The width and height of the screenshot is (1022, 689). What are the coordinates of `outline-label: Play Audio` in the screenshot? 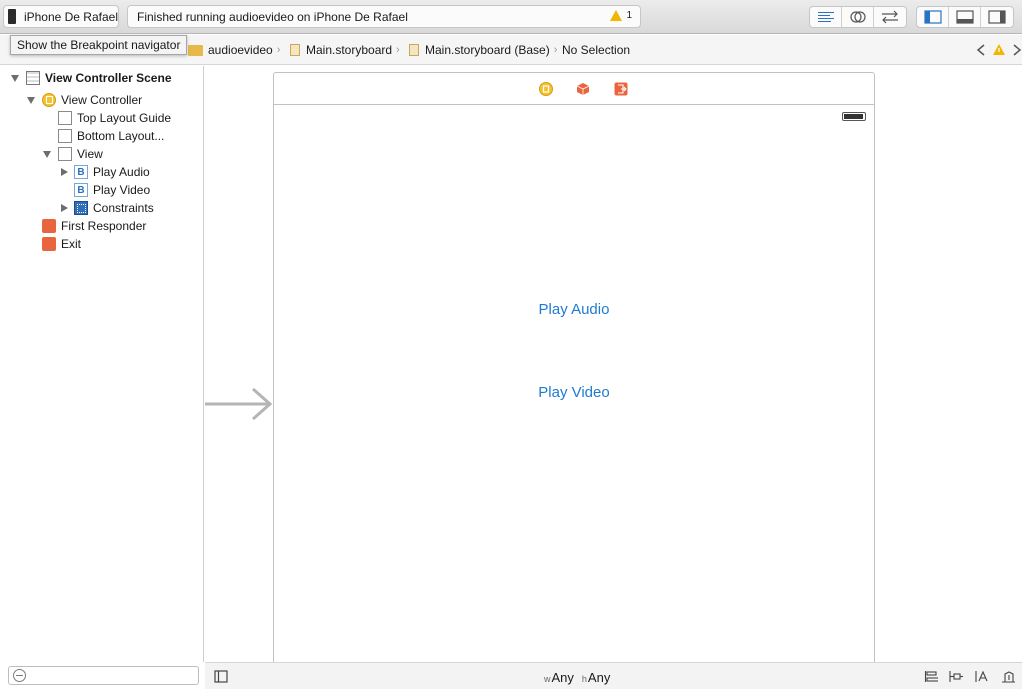 It's located at (121, 172).